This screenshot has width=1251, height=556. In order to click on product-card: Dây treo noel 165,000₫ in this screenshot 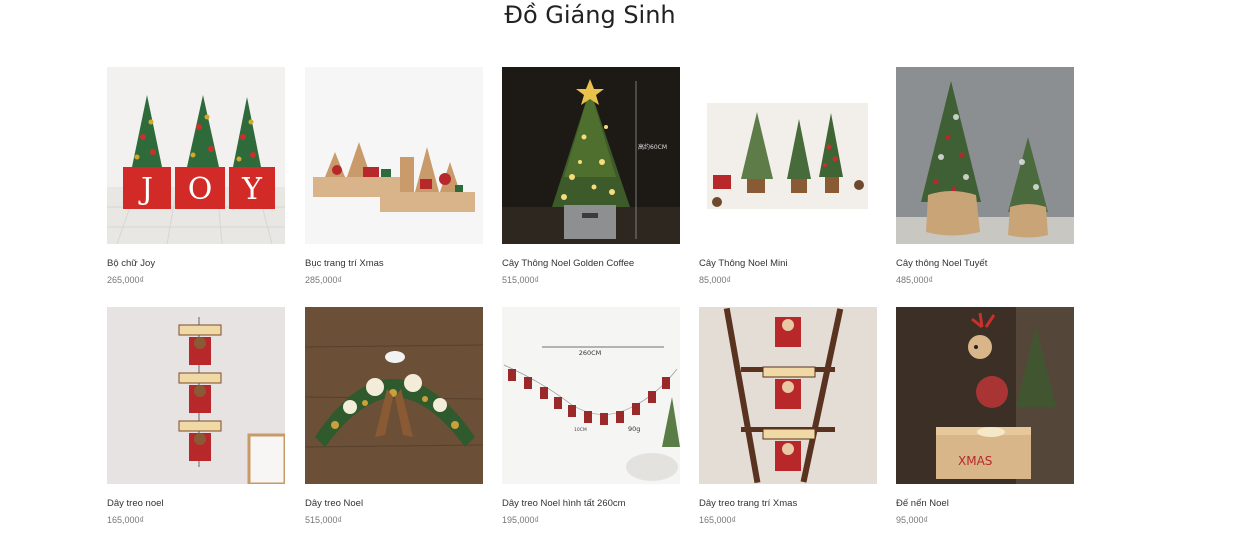, I will do `click(196, 416)`.